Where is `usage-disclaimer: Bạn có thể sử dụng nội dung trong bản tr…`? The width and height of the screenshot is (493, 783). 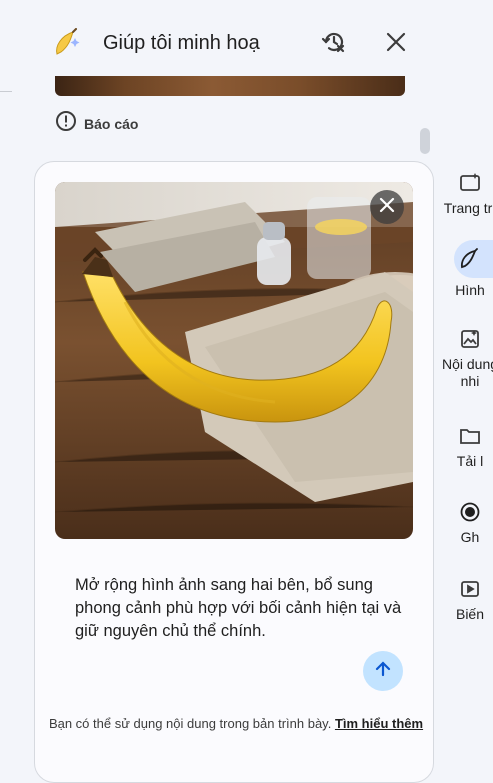
usage-disclaimer: Bạn có thể sử dụng nội dung trong bản tr… is located at coordinates (236, 723).